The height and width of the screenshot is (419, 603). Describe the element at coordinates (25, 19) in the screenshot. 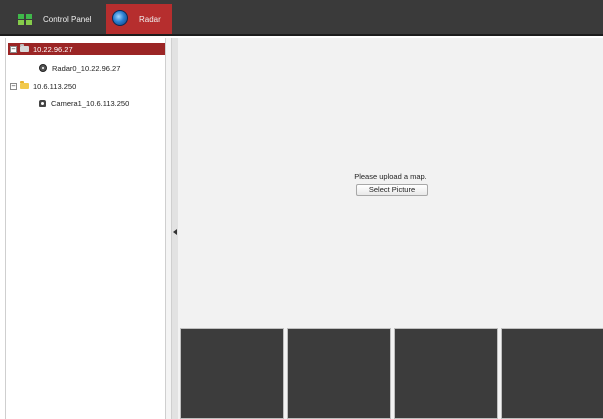

I see `grid-icon` at that location.